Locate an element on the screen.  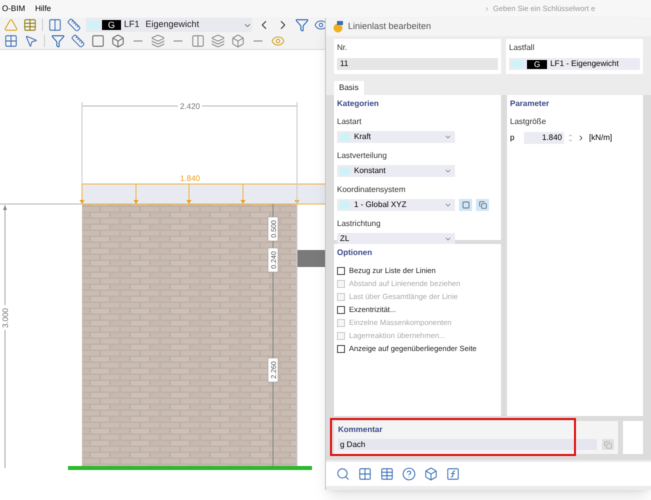
load-icon is located at coordinates (338, 27).